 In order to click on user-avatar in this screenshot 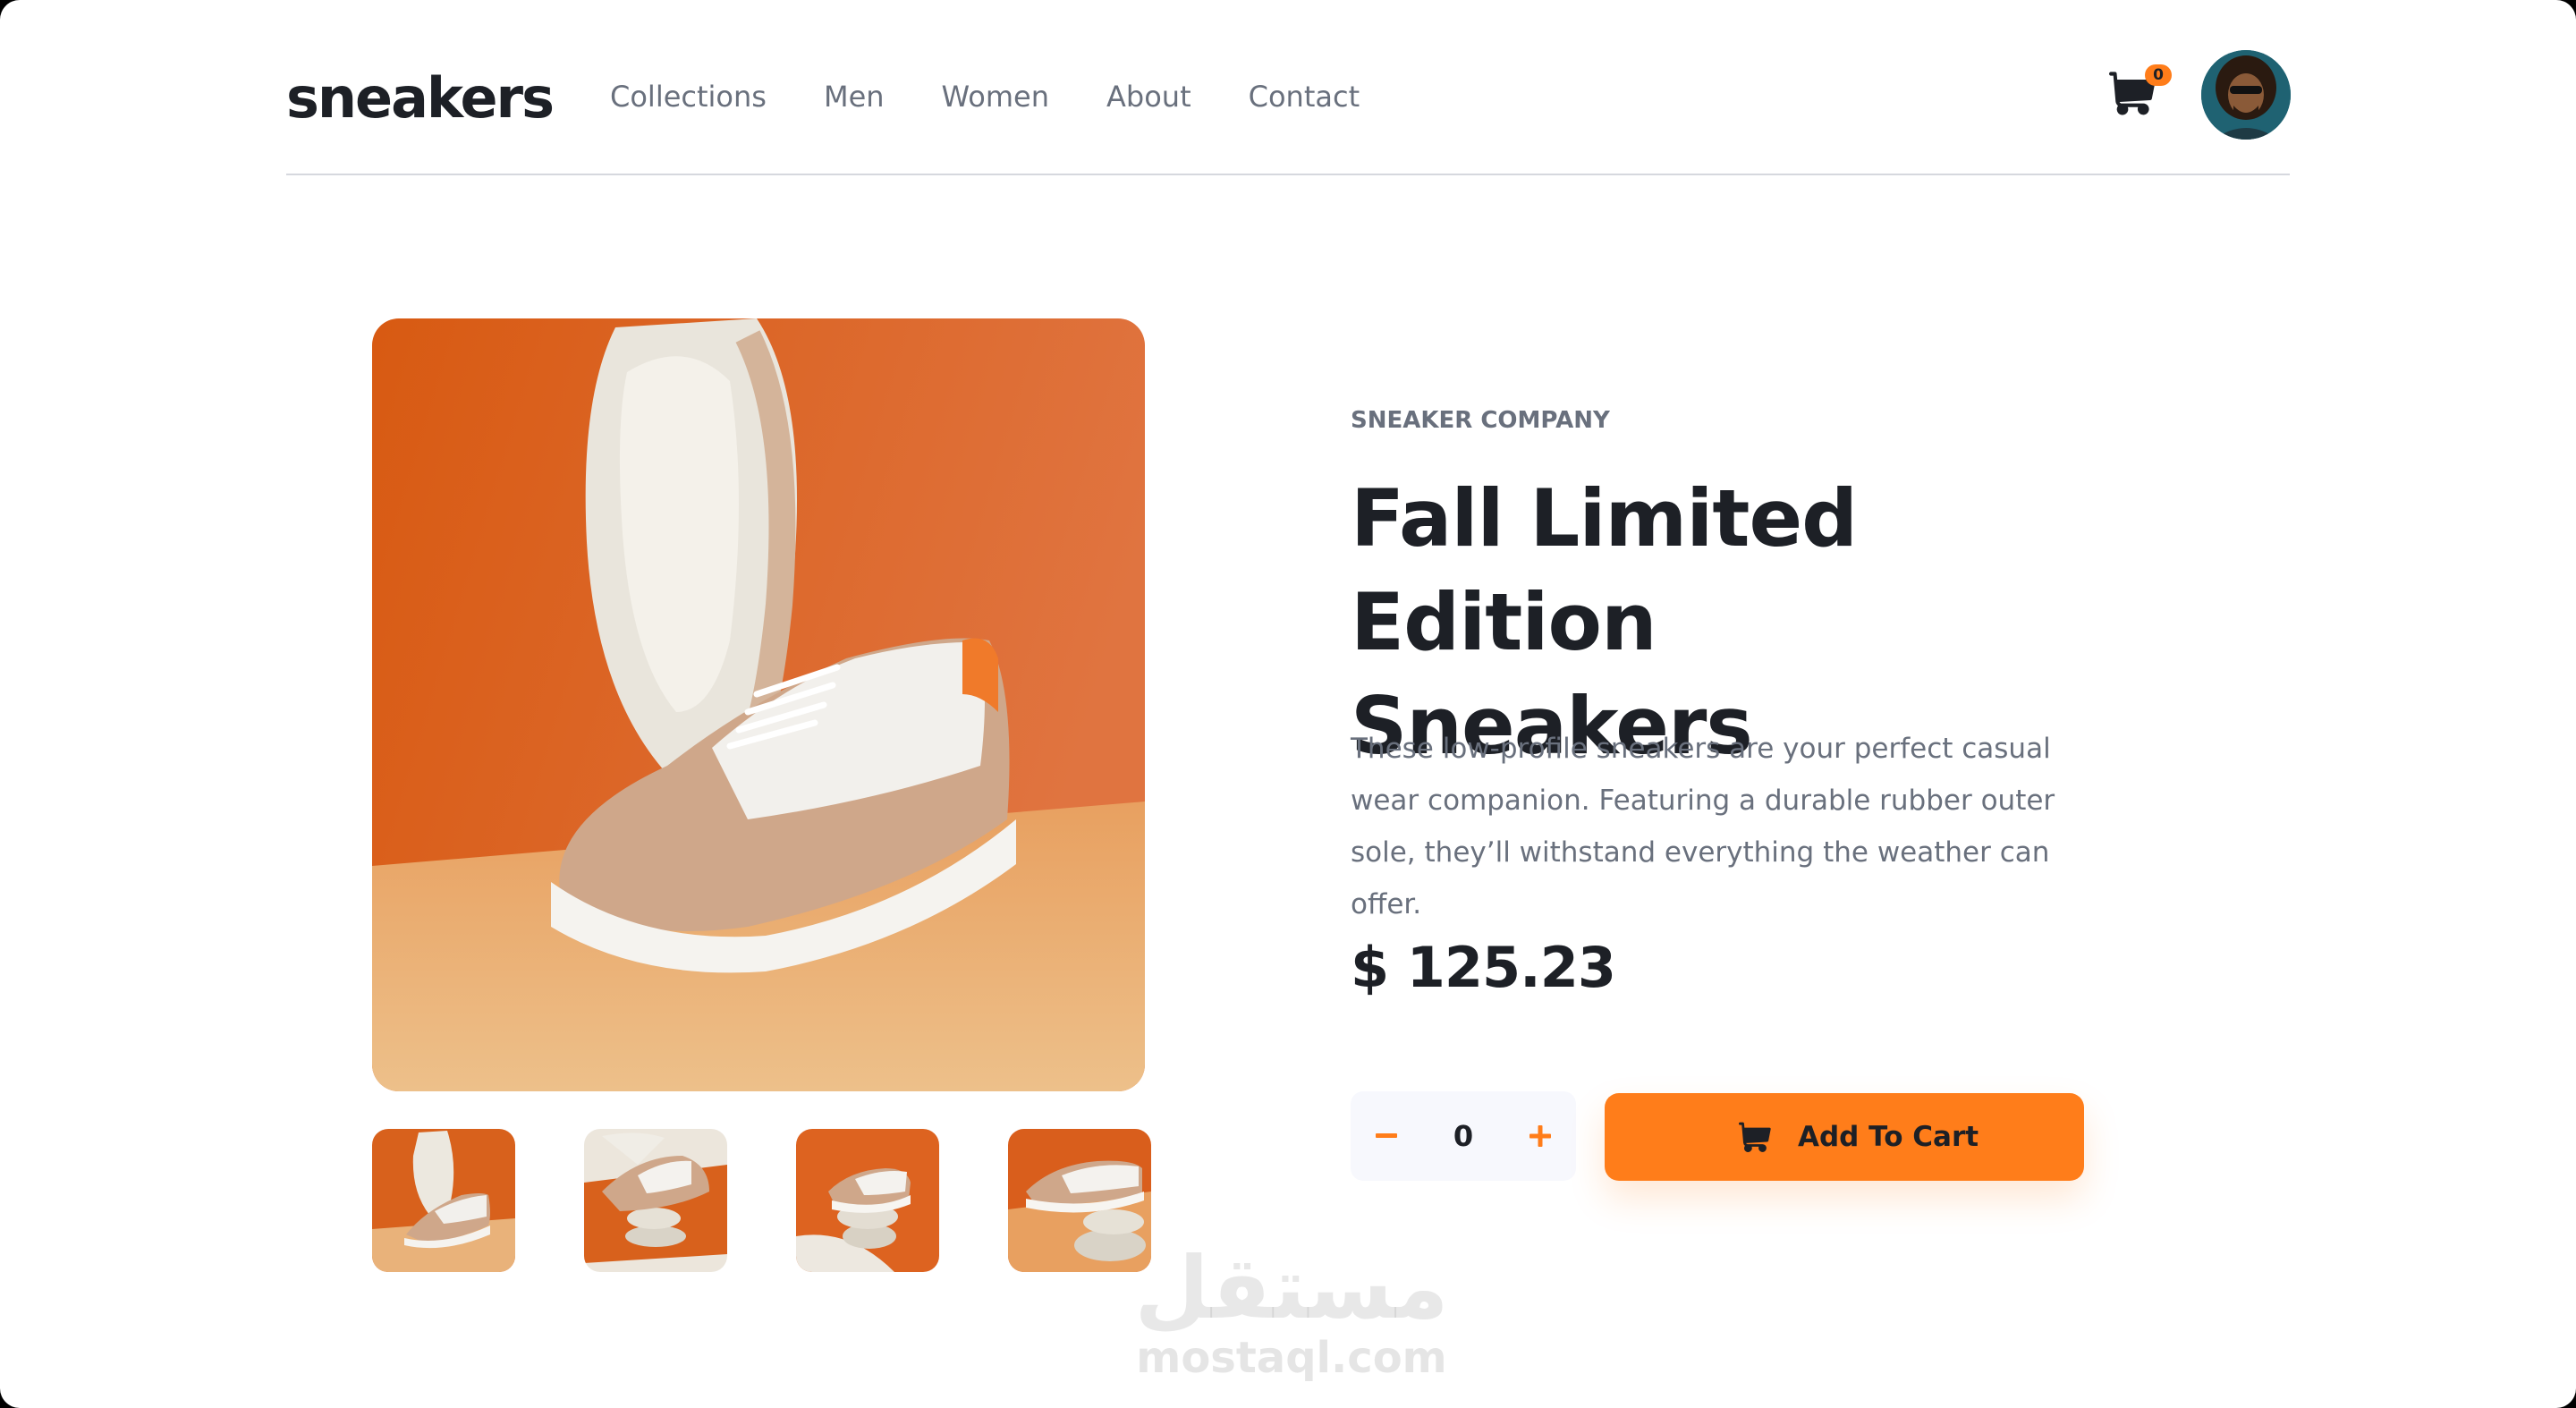, I will do `click(2246, 95)`.